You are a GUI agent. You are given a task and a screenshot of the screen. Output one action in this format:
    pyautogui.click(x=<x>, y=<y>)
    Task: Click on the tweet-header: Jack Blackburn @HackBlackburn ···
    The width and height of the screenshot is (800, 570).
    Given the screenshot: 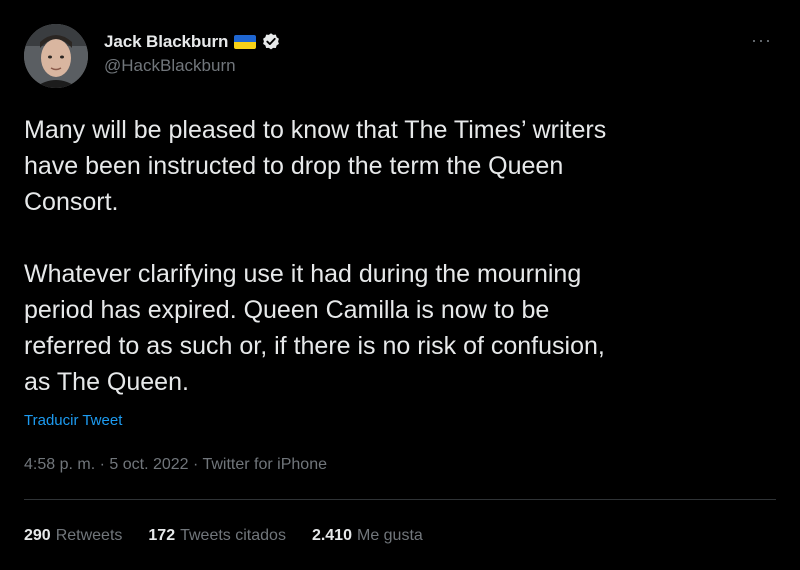 What is the action you would take?
    pyautogui.click(x=400, y=56)
    